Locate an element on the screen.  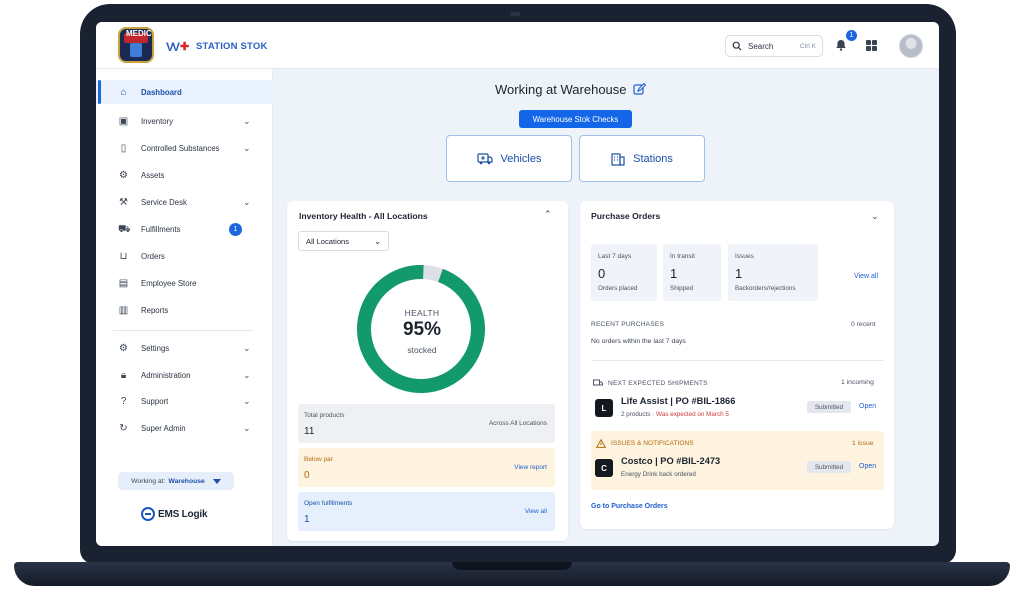
purchase-orders-title: Purchase Orders is located at coordinates (626, 216).